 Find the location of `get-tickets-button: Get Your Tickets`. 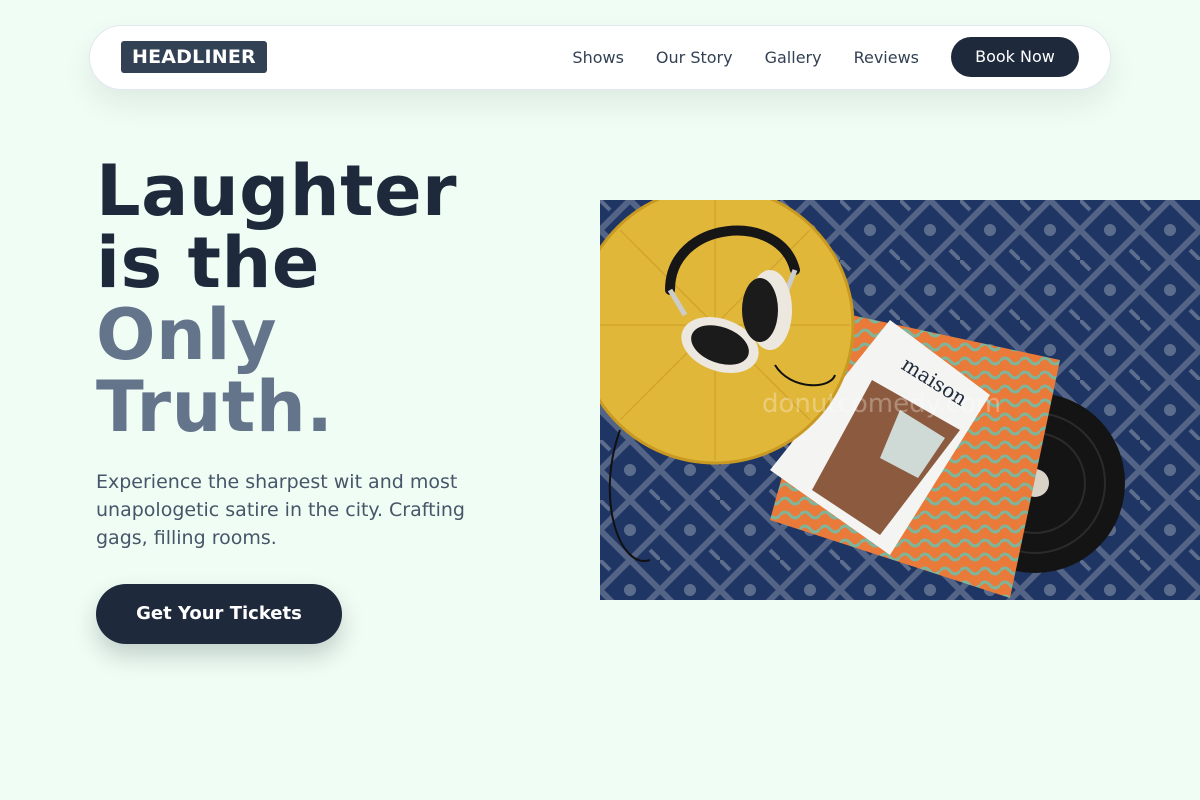

get-tickets-button: Get Your Tickets is located at coordinates (219, 614).